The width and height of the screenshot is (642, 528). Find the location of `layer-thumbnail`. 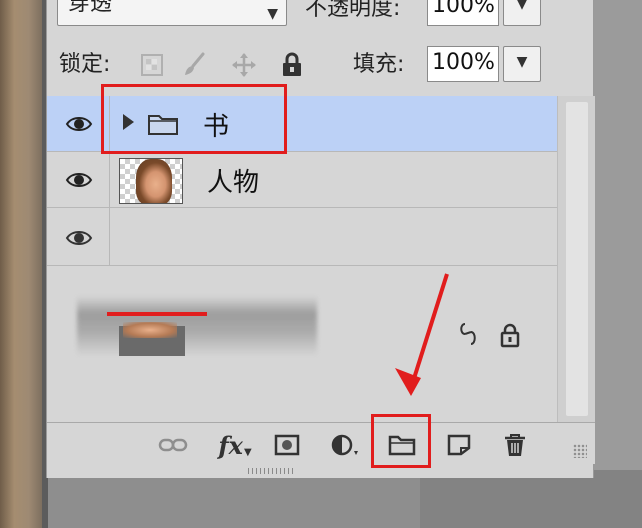

layer-thumbnail is located at coordinates (151, 181).